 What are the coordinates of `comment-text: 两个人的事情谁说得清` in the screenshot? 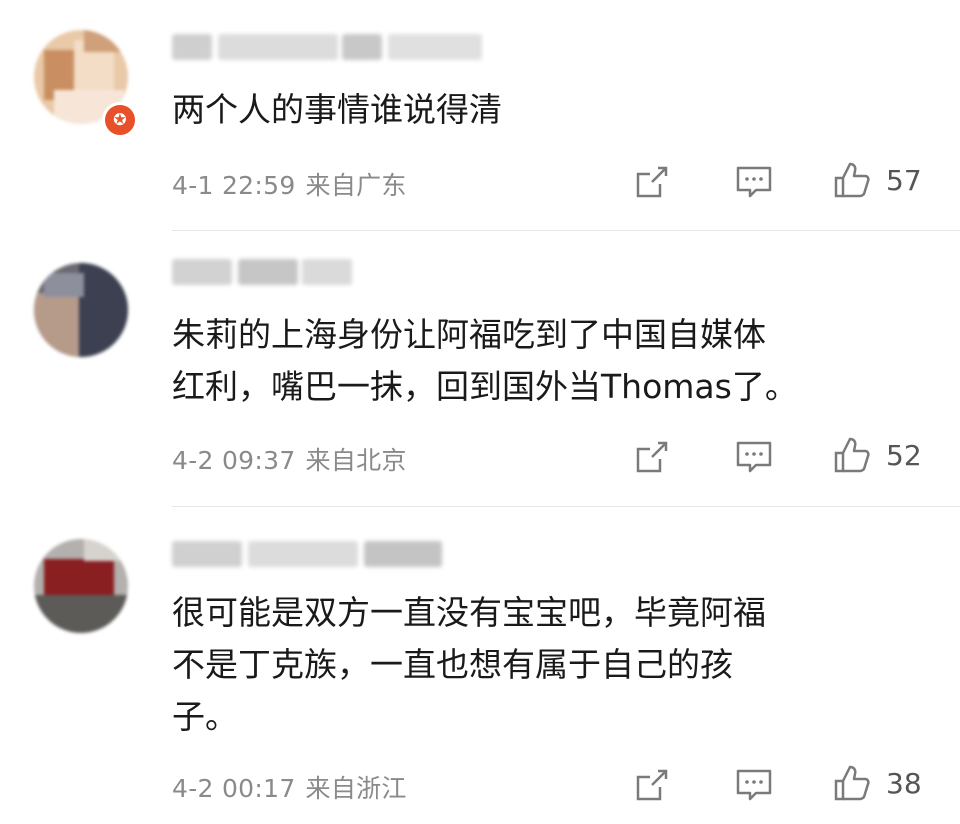 It's located at (337, 109).